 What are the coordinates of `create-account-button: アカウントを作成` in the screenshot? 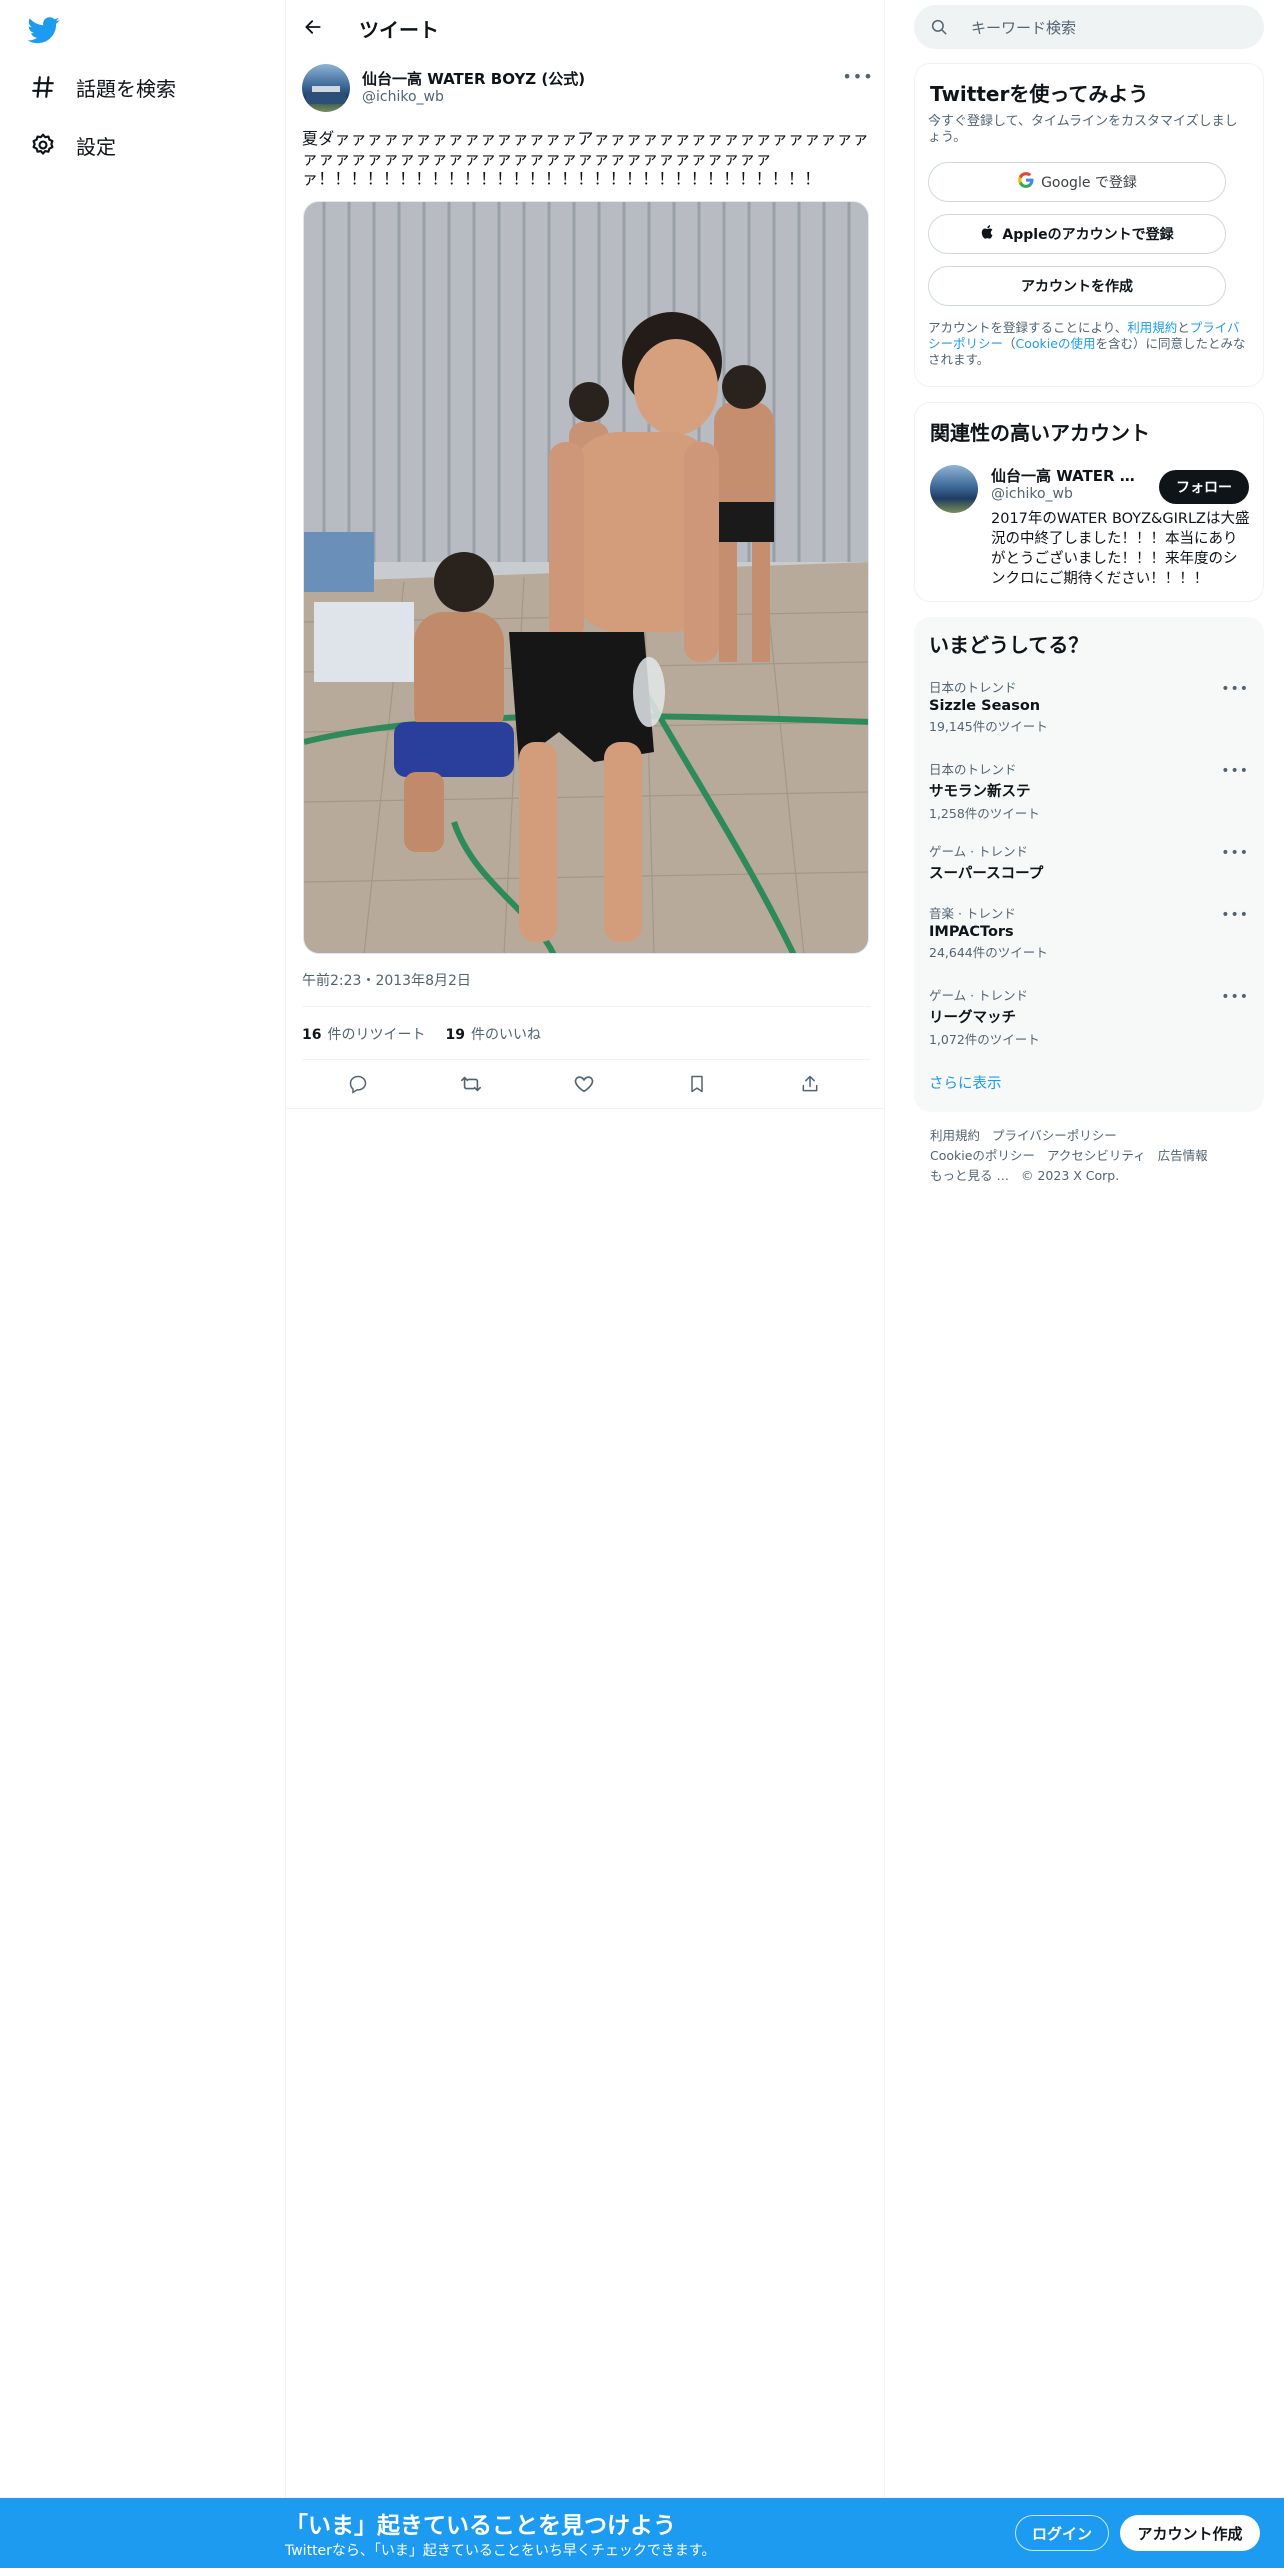 It's located at (1077, 286).